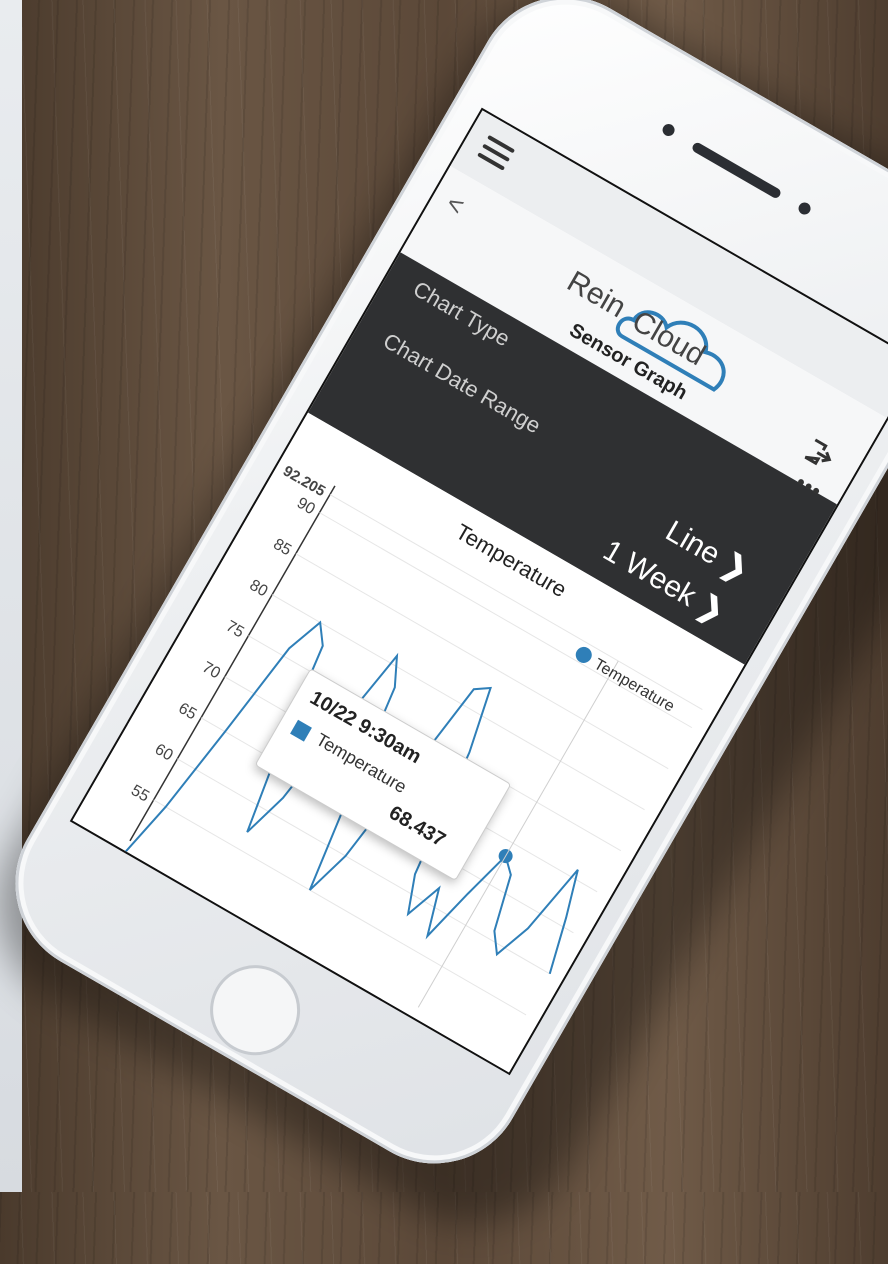  I want to click on background-wall, so click(11, 596).